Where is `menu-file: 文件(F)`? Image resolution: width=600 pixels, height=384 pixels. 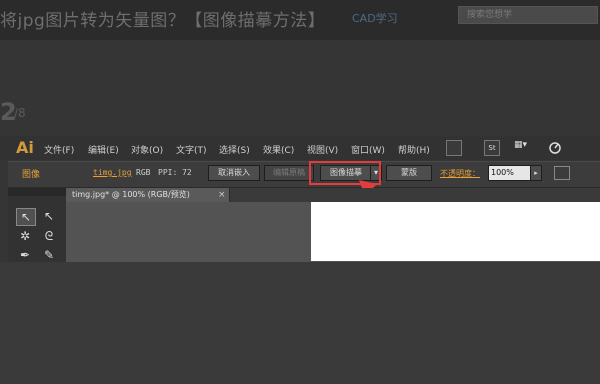 menu-file: 文件(F) is located at coordinates (59, 149).